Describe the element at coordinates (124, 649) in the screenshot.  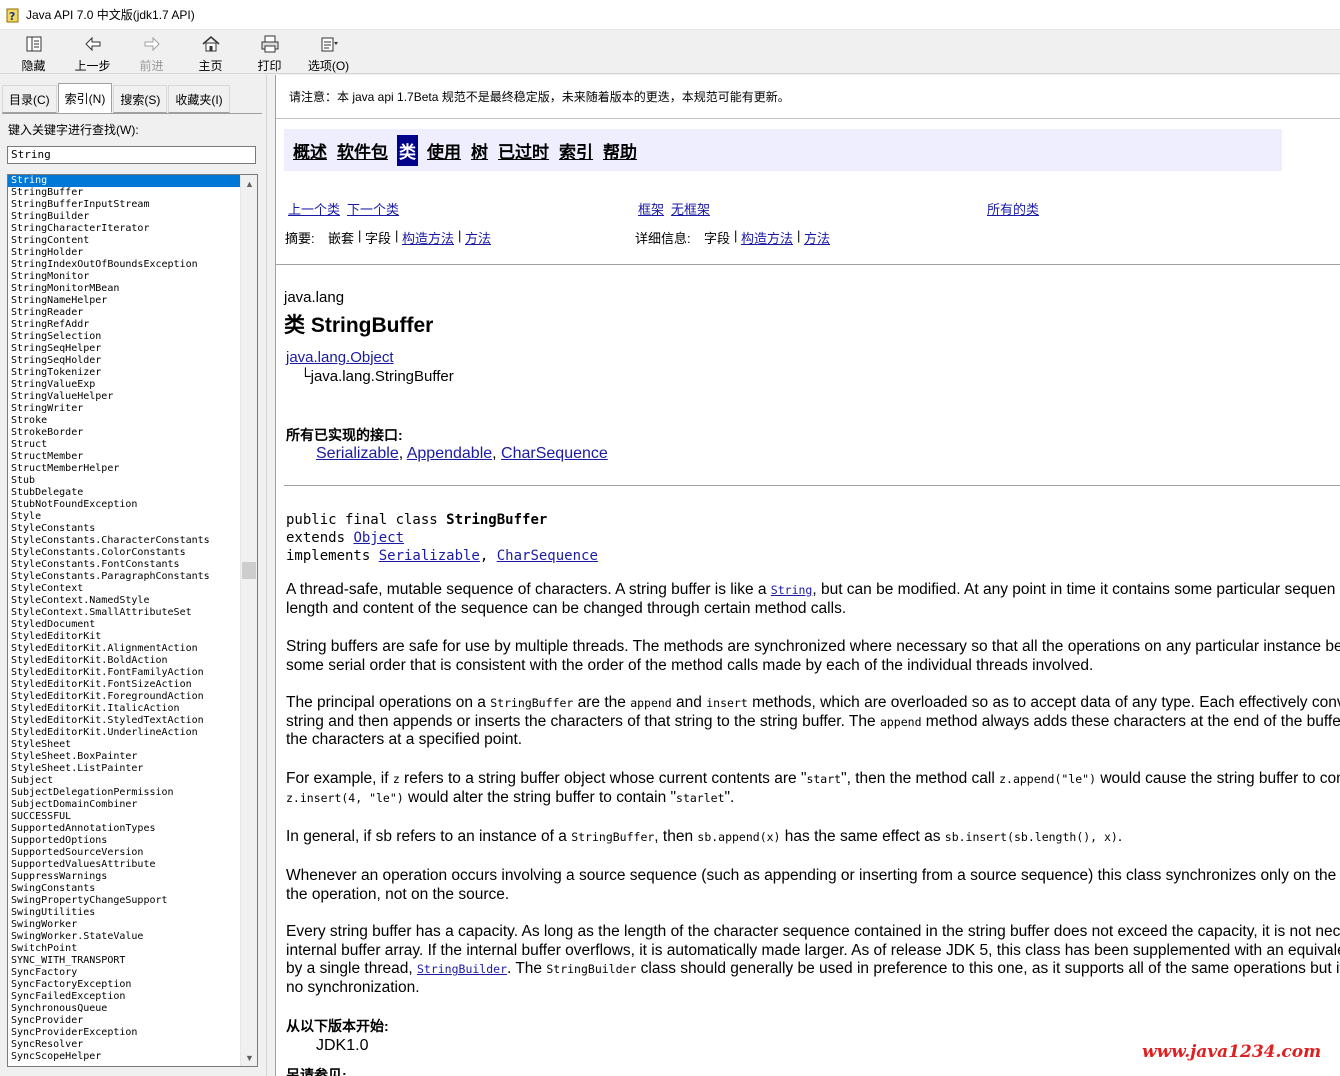
I see `index-list-item: StyledEditorKit.AlignmentAction` at that location.